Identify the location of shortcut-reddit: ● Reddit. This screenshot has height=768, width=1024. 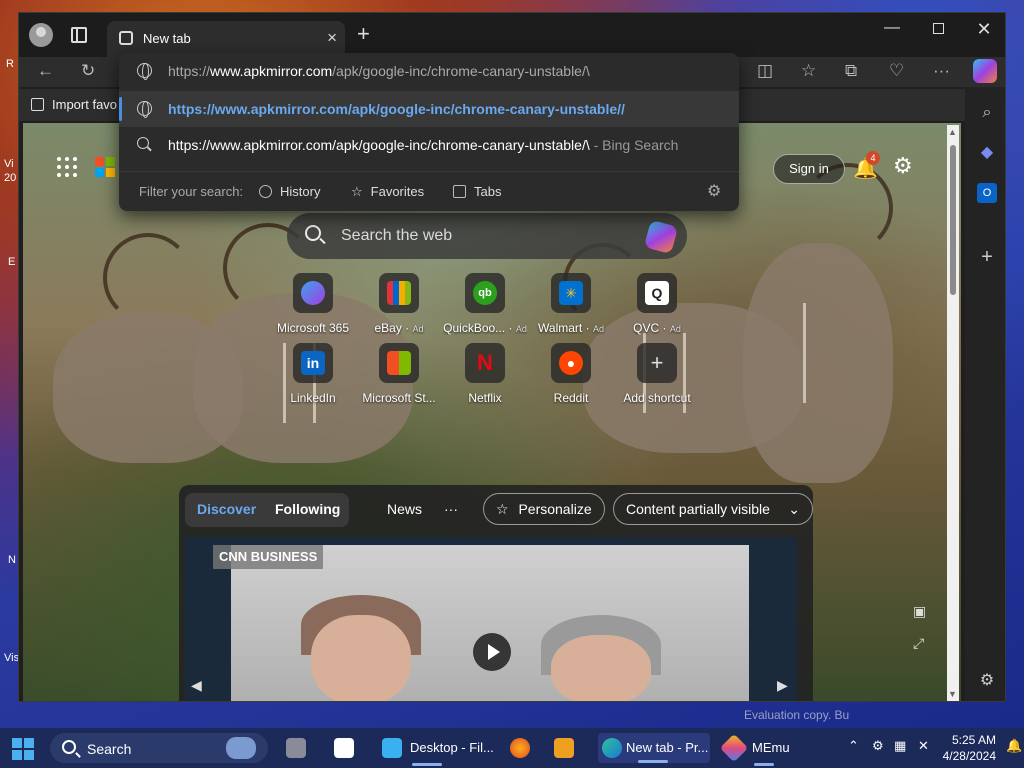
(571, 374).